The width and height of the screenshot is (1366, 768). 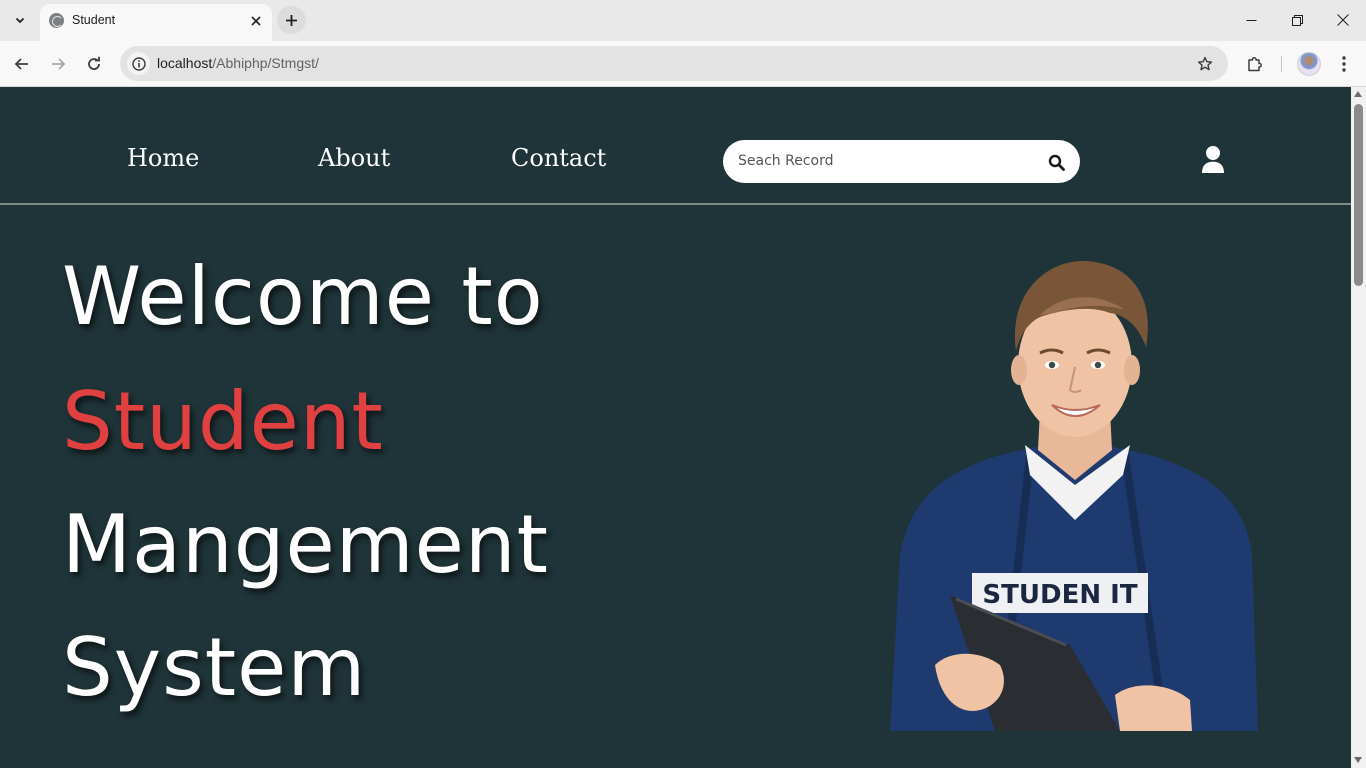 I want to click on info-icon, so click(x=138, y=63).